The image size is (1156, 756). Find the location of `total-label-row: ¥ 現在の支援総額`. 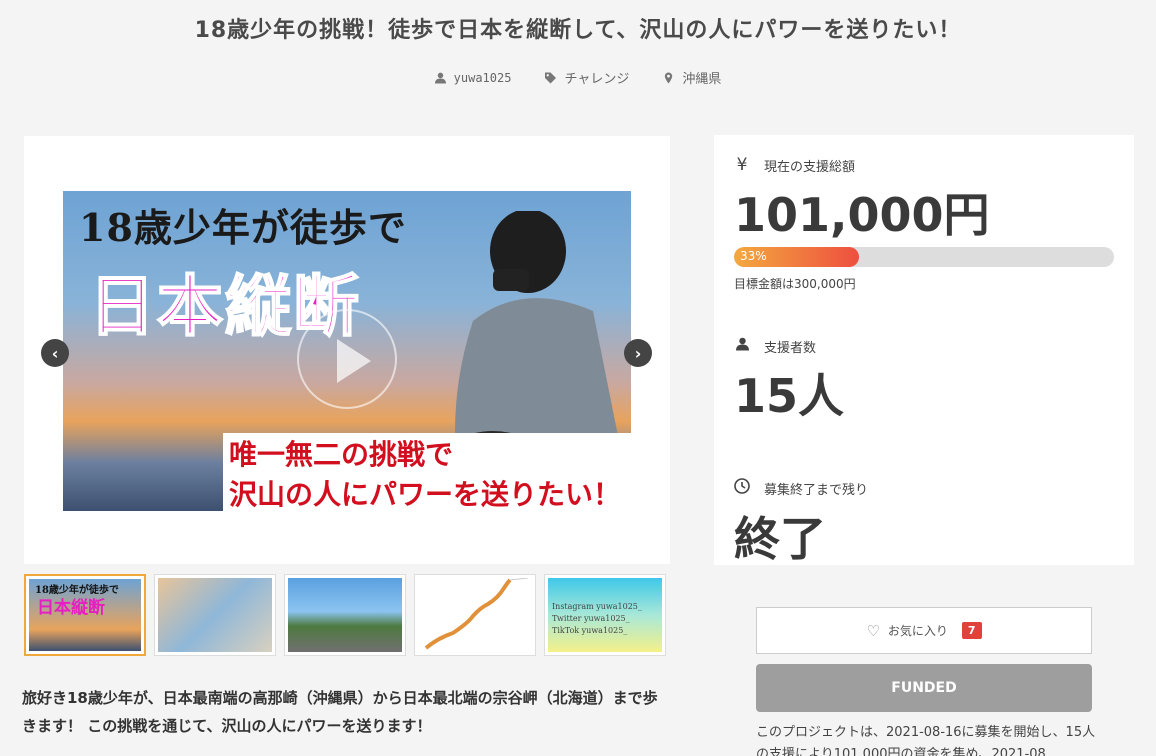

total-label-row: ¥ 現在の支援総額 is located at coordinates (924, 165).